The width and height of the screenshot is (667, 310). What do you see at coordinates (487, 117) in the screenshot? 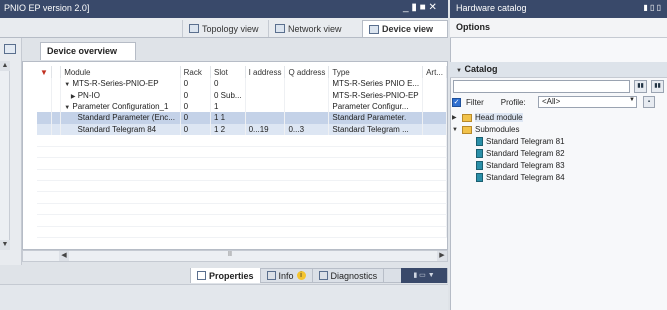
I see `tree-item-head-module: ▶ Head module` at bounding box center [487, 117].